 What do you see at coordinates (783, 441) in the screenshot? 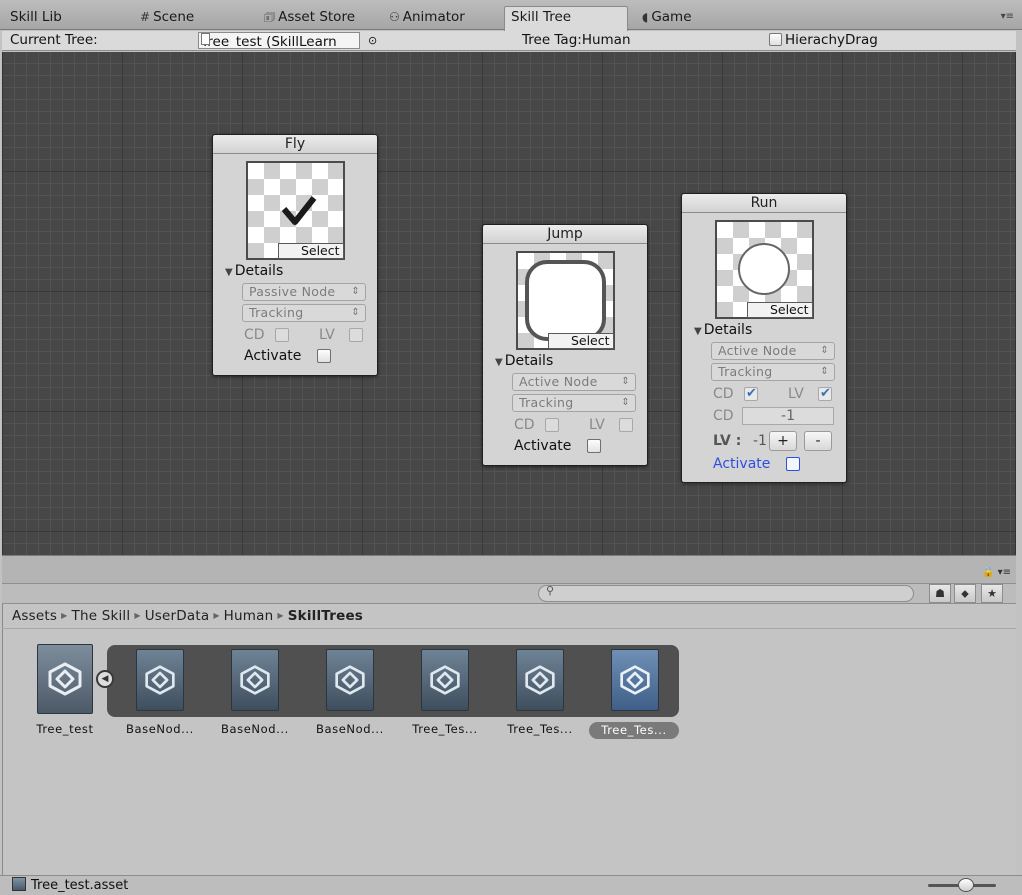
I see `lv-increase-button: +` at bounding box center [783, 441].